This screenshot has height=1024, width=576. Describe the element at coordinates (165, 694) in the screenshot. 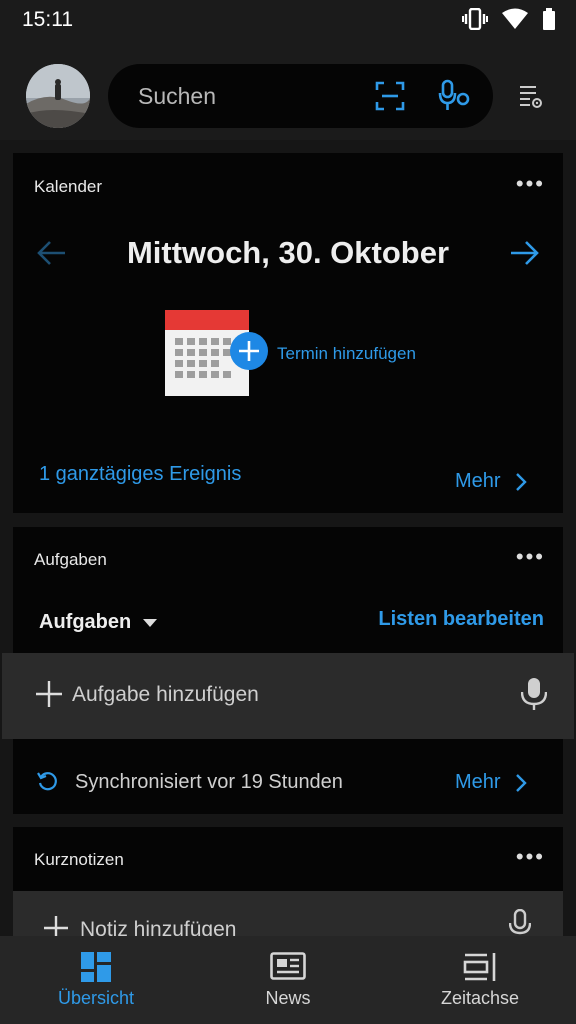

I see `add-task-label: Aufgabe hinzufügen` at that location.